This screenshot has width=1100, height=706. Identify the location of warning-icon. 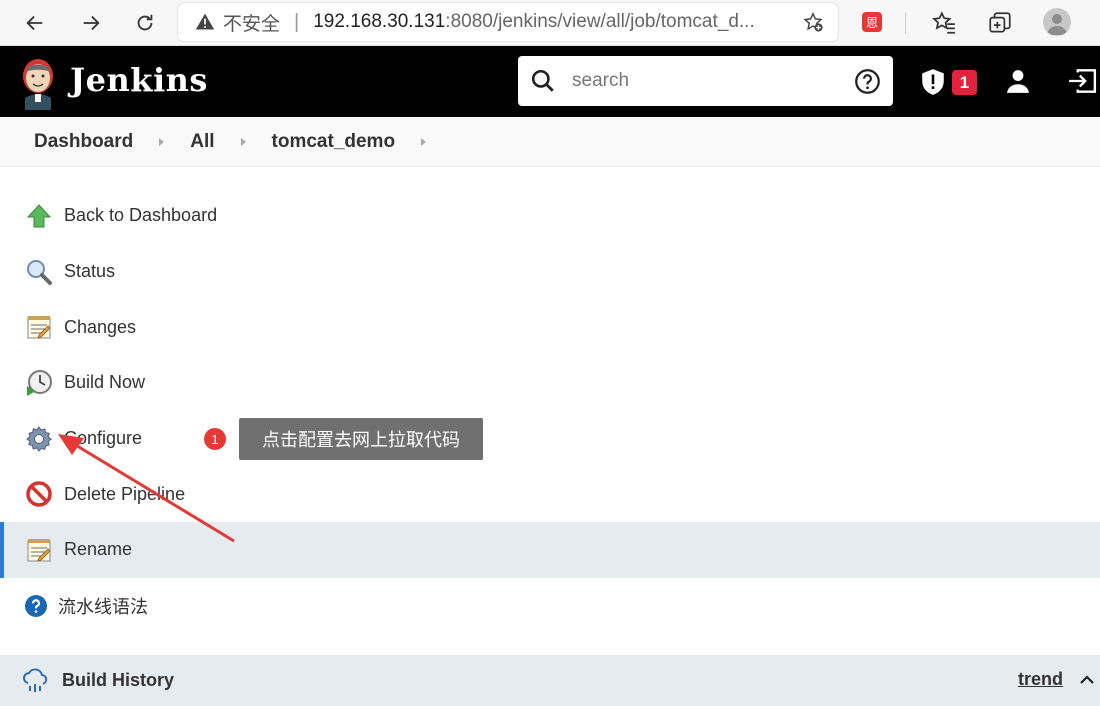
(206, 22).